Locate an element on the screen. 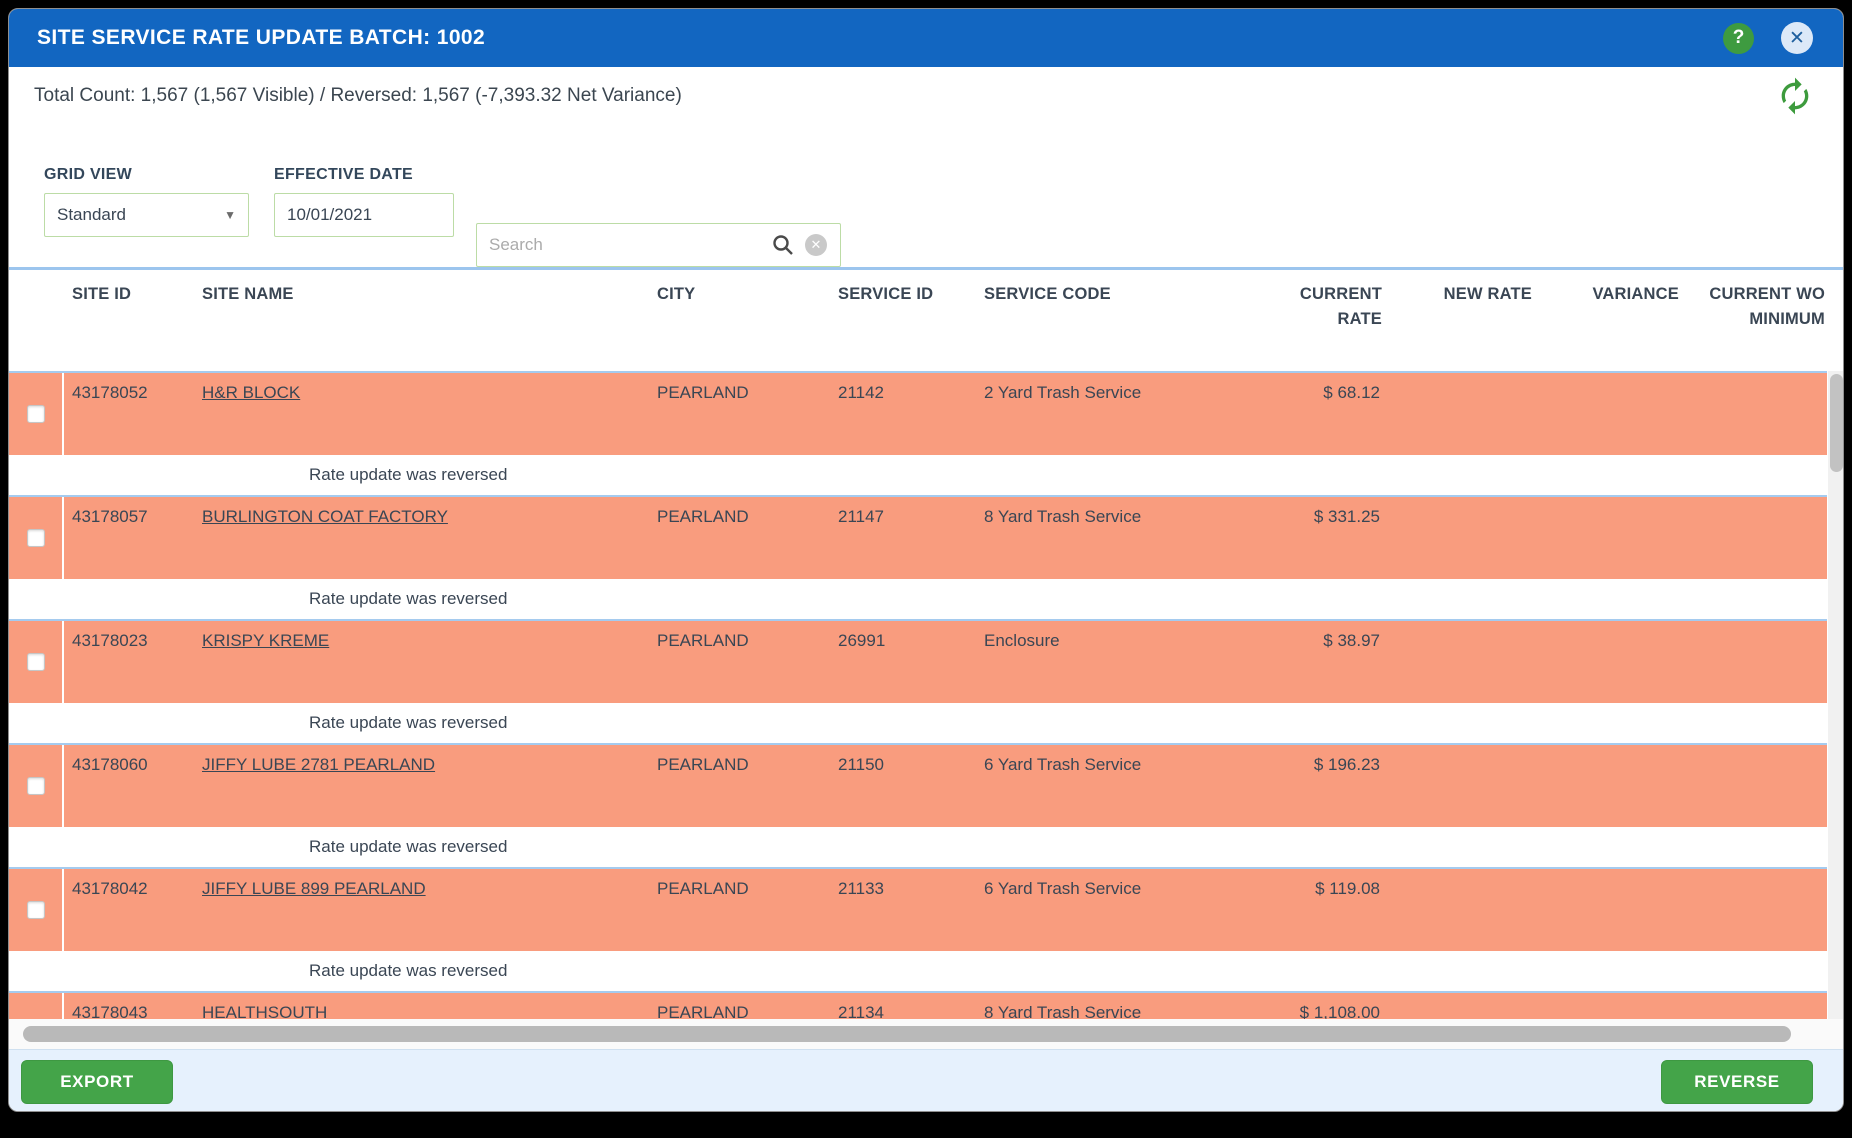 This screenshot has height=1138, width=1852. site-name-cell: HEALTHSOUTH is located at coordinates (421, 1006).